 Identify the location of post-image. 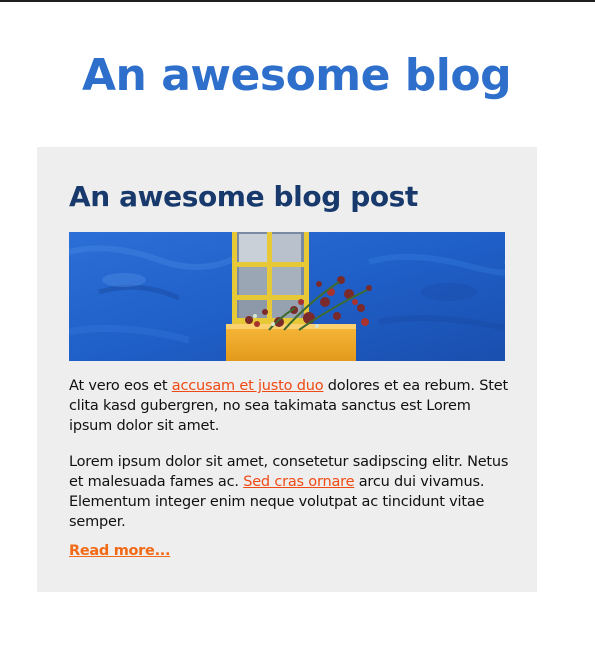
(287, 296).